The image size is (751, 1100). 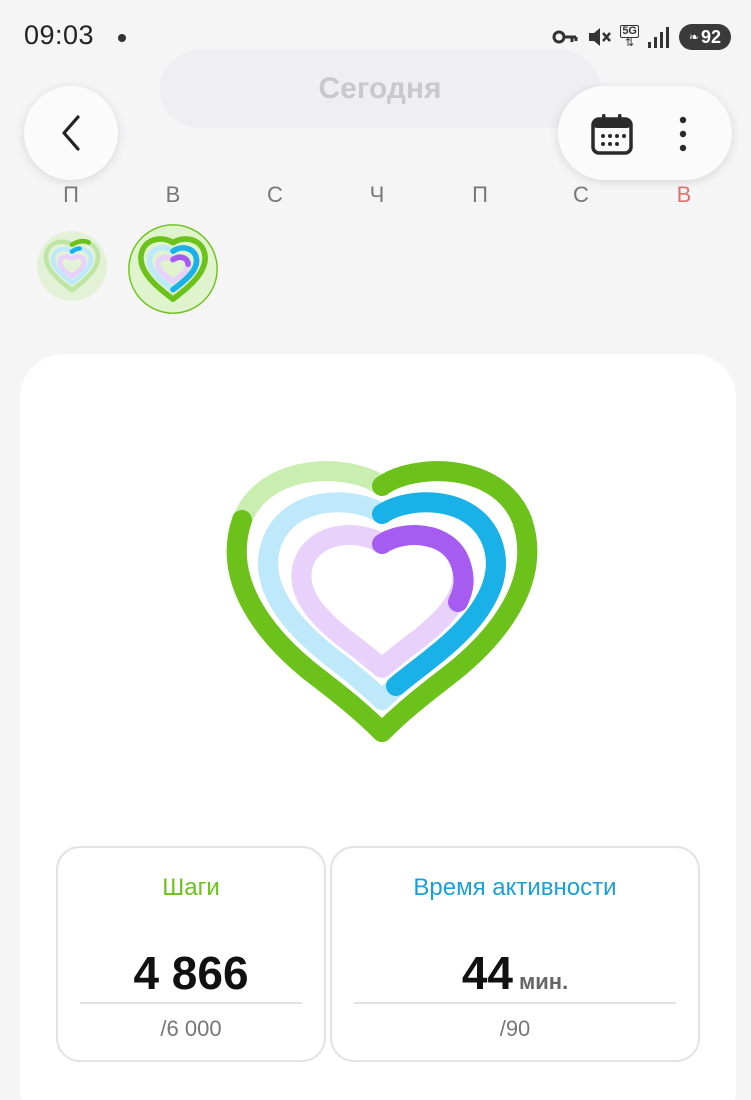 What do you see at coordinates (658, 37) in the screenshot?
I see `signal-icon` at bounding box center [658, 37].